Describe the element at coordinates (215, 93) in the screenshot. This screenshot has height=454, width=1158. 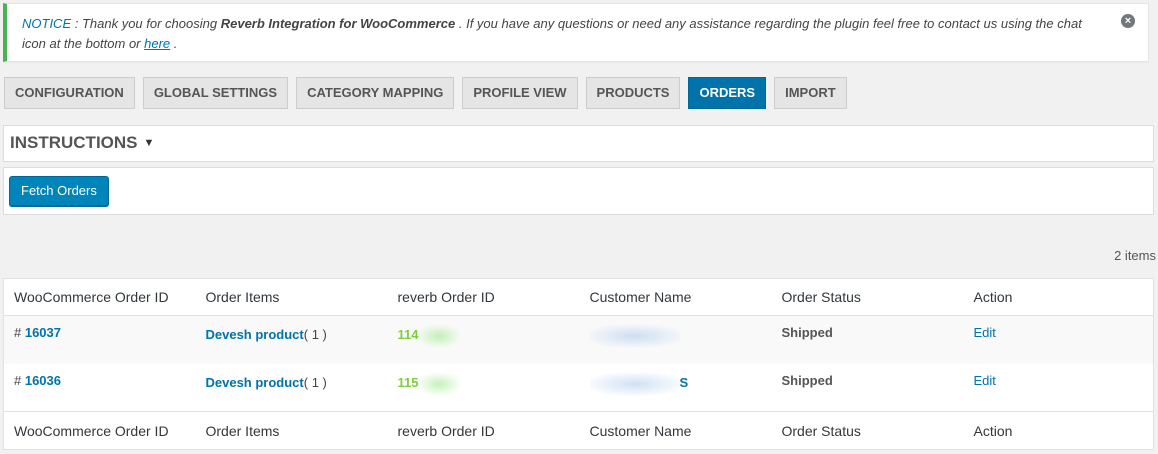
I see `tab-global-settings: GLOBAL SETTINGS` at that location.